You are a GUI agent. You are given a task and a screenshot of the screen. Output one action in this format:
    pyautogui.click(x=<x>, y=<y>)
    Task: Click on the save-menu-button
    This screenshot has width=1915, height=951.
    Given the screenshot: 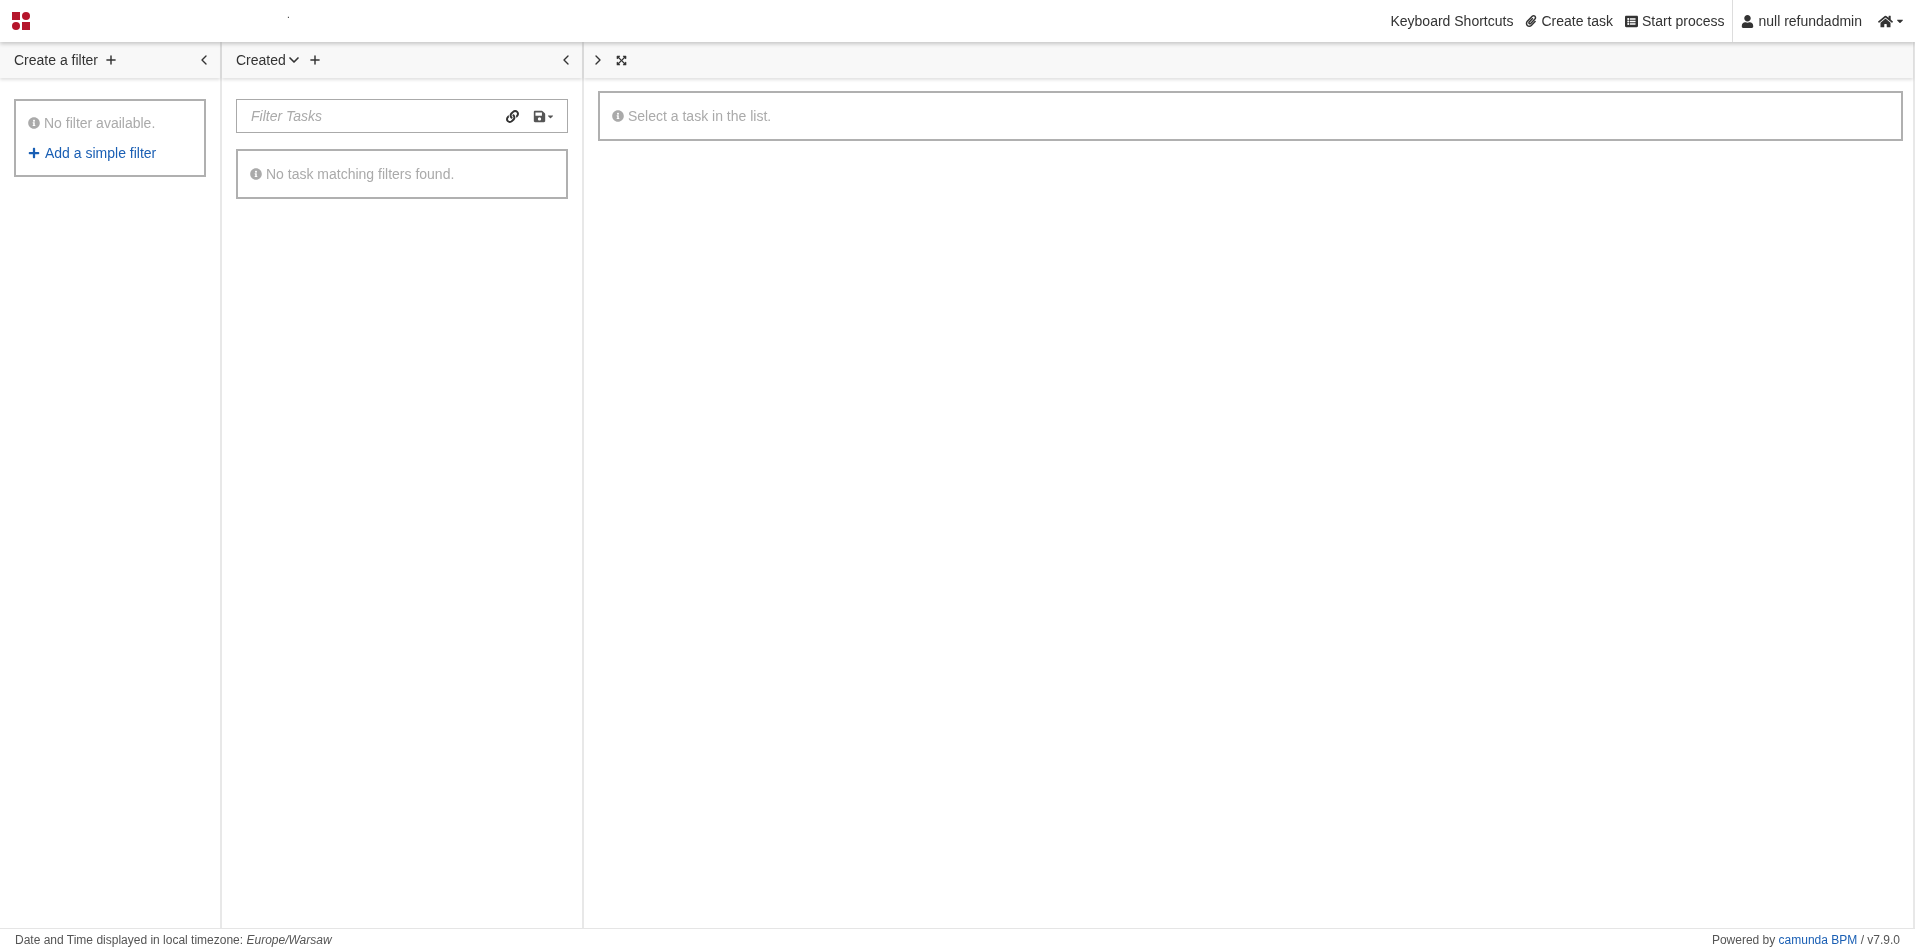 What is the action you would take?
    pyautogui.click(x=544, y=116)
    